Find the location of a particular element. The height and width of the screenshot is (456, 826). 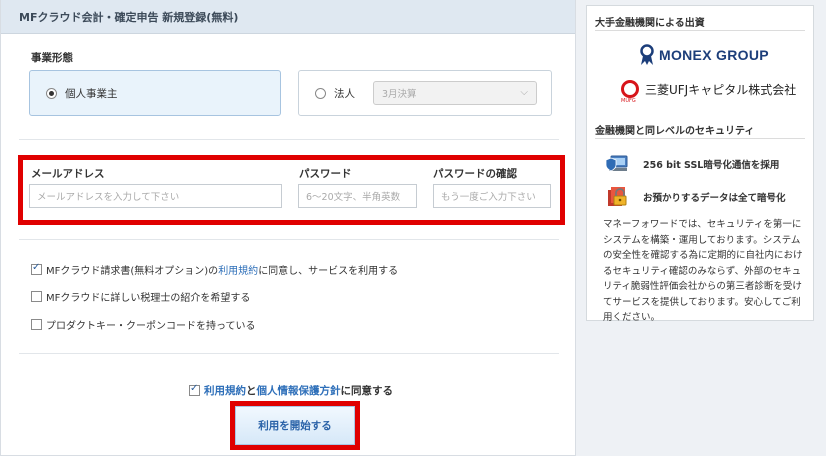

fiscal-month-select: 3月決算 ⌵ is located at coordinates (455, 93).